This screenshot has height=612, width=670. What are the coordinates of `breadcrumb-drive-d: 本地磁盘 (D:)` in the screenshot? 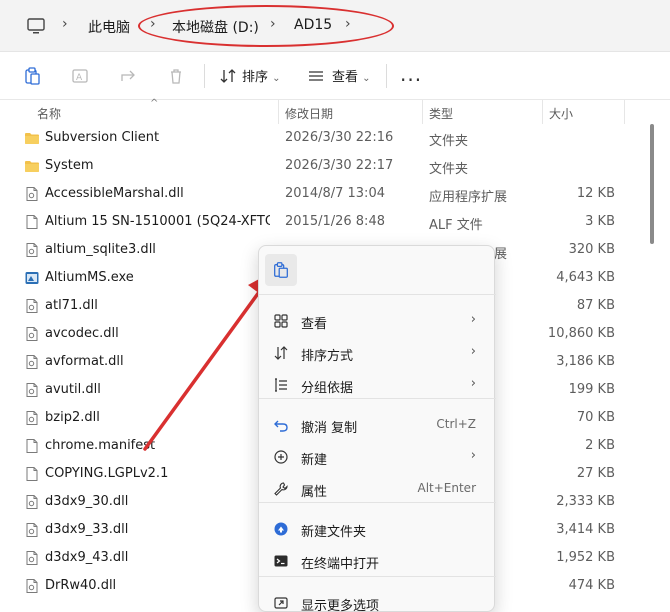 It's located at (215, 27).